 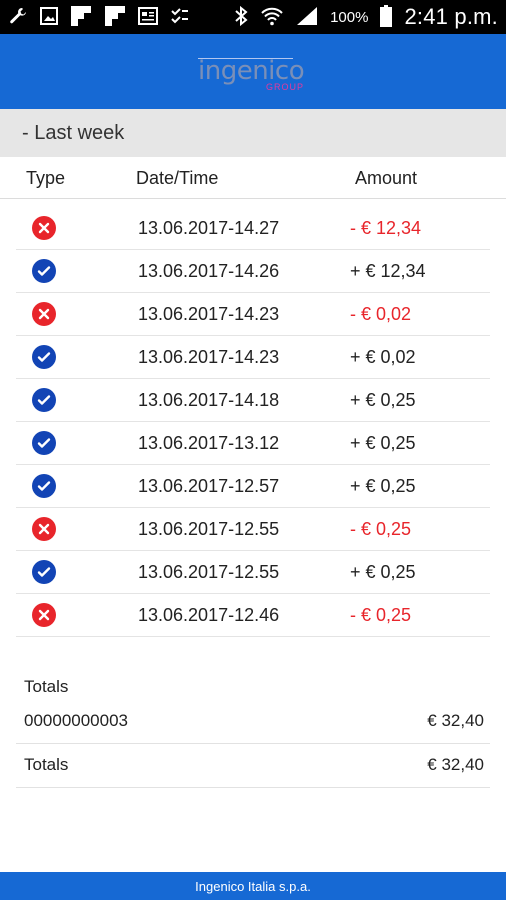 What do you see at coordinates (99, 17) in the screenshot?
I see `status-bar-notifications` at bounding box center [99, 17].